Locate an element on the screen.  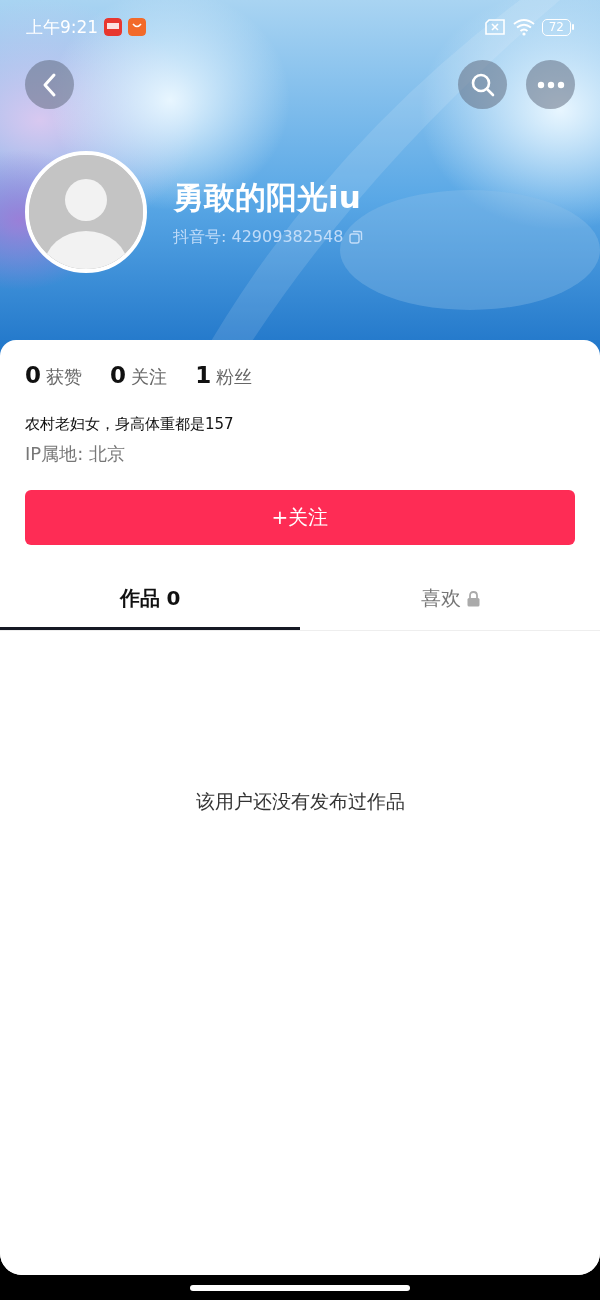
wifi-icon is located at coordinates (523, 27).